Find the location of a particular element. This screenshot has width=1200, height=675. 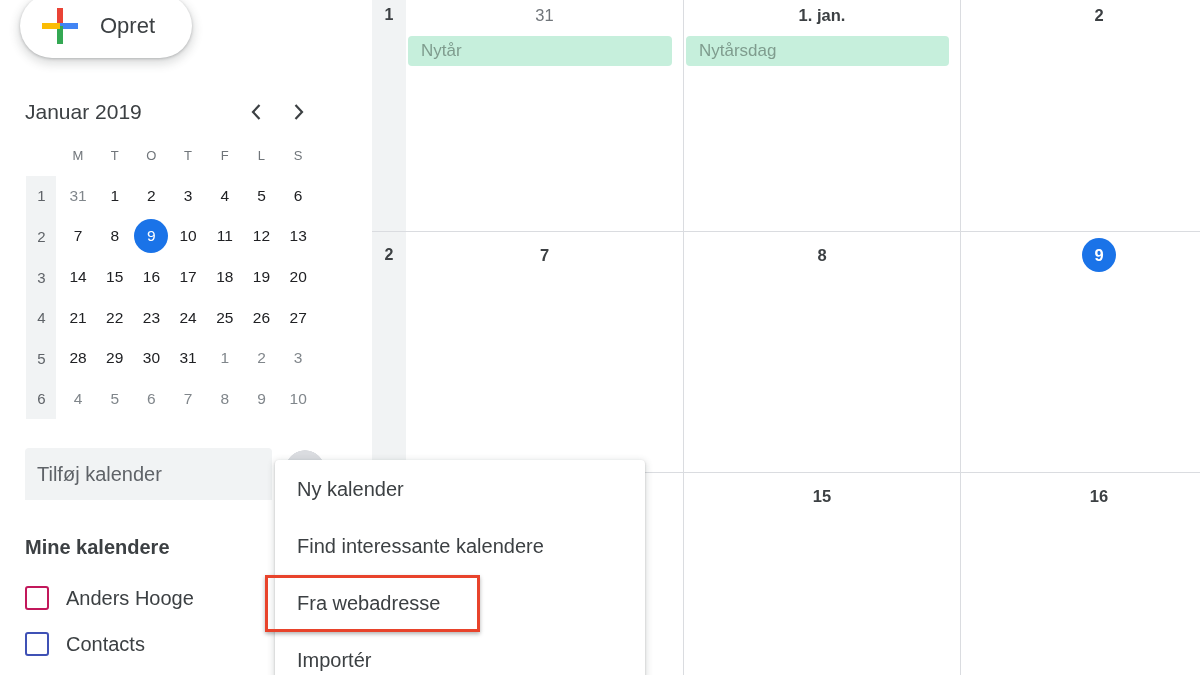

calendar-day: 20 is located at coordinates (298, 277).